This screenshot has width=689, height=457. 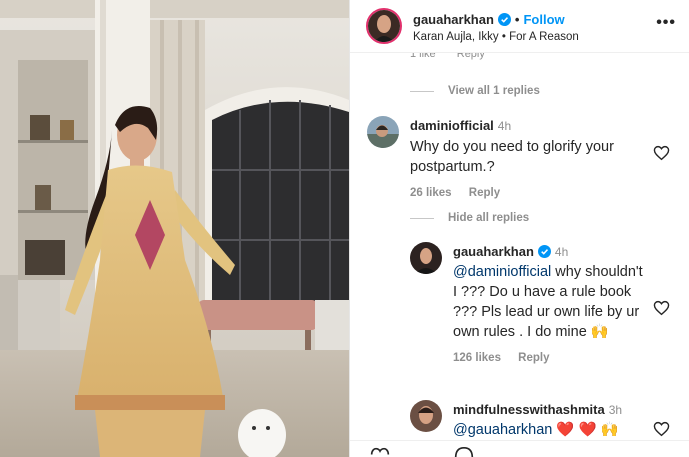 I want to click on reply-username: gauaharkhan, so click(x=493, y=251).